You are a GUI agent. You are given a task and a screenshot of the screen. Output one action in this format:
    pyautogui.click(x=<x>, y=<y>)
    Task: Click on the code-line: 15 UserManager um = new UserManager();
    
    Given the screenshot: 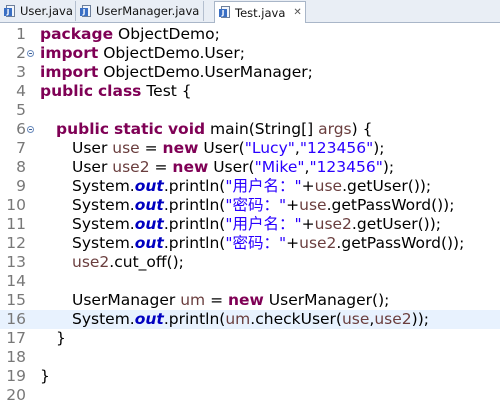 What is the action you would take?
    pyautogui.click(x=250, y=300)
    